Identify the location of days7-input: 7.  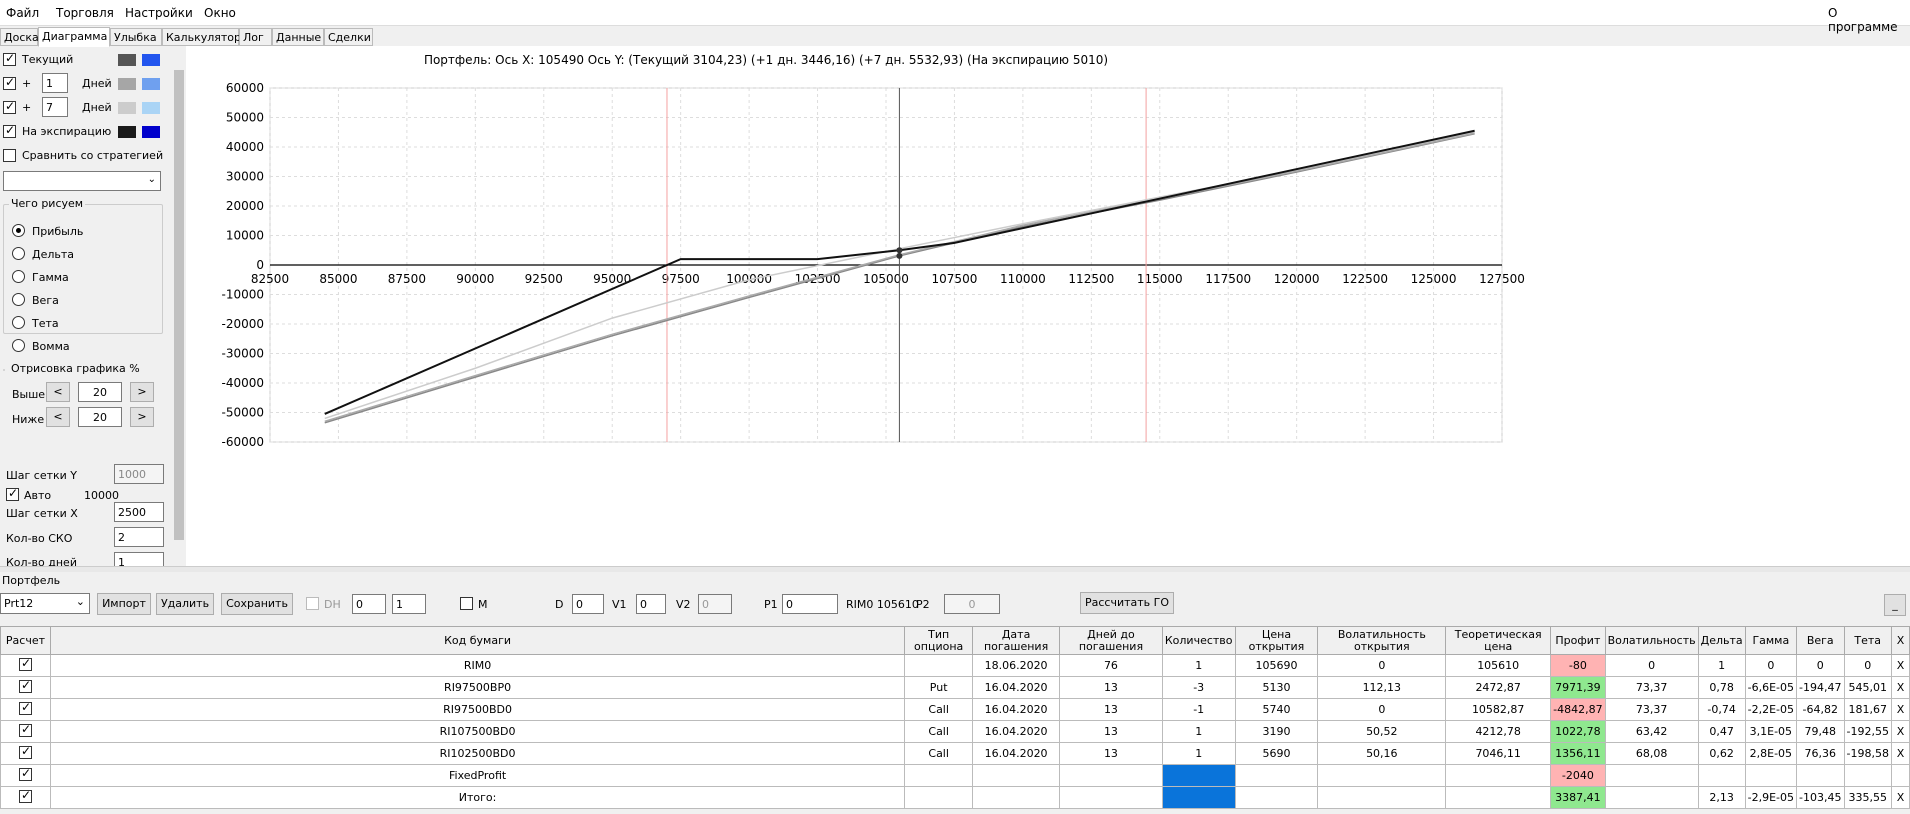
(55, 107).